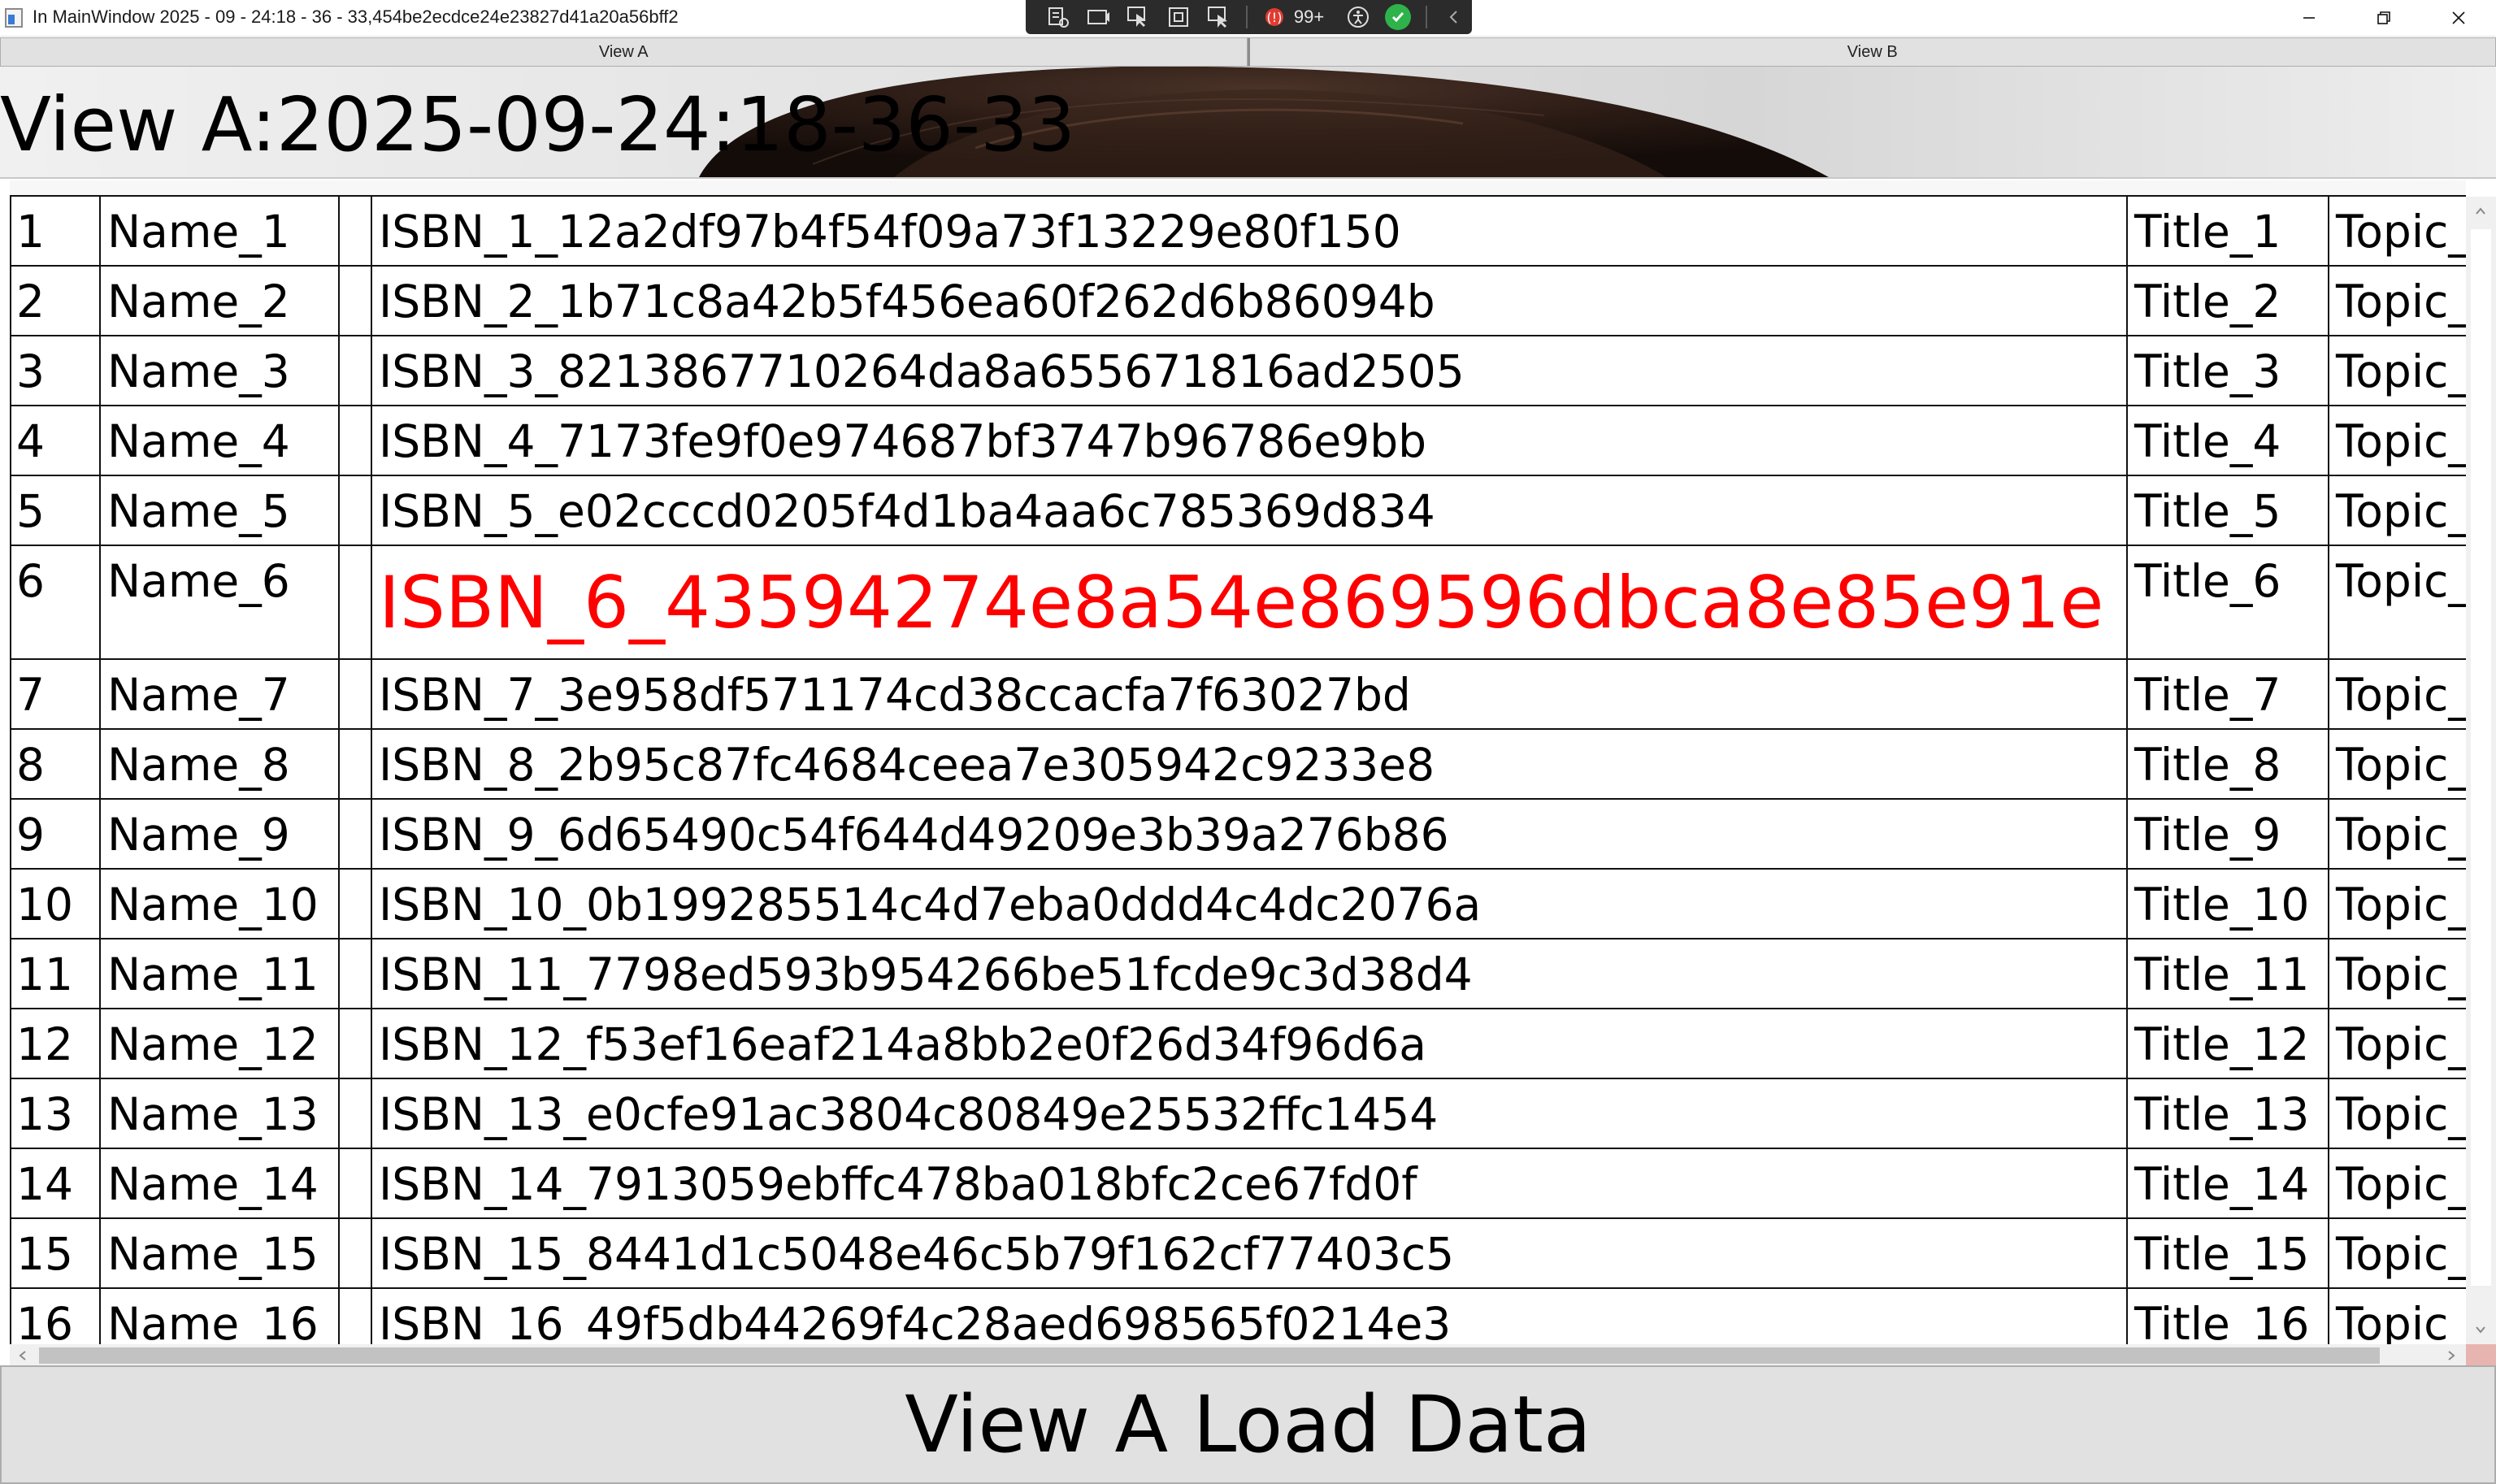 The image size is (2496, 1484). Describe the element at coordinates (220, 973) in the screenshot. I see `cell-name: Name_11` at that location.